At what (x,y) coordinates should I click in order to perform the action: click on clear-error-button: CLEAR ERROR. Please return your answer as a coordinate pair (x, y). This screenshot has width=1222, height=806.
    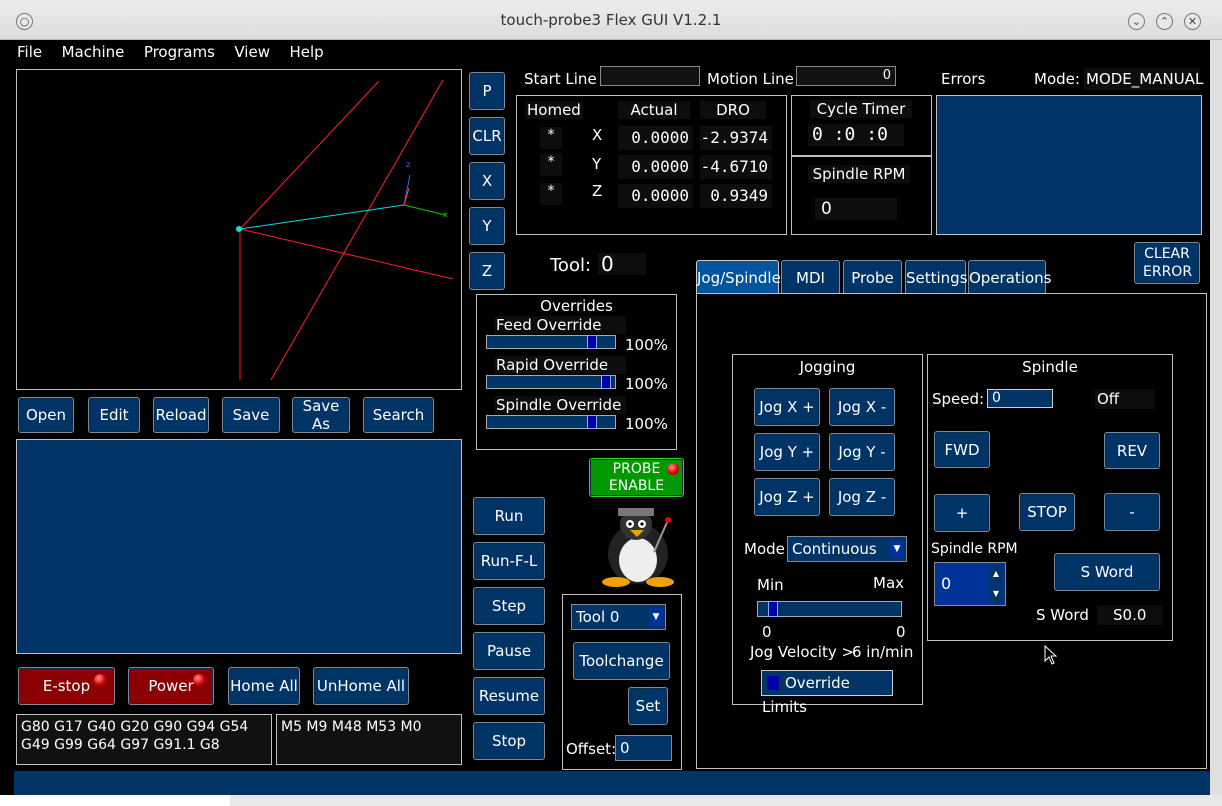
    Looking at the image, I should click on (1167, 263).